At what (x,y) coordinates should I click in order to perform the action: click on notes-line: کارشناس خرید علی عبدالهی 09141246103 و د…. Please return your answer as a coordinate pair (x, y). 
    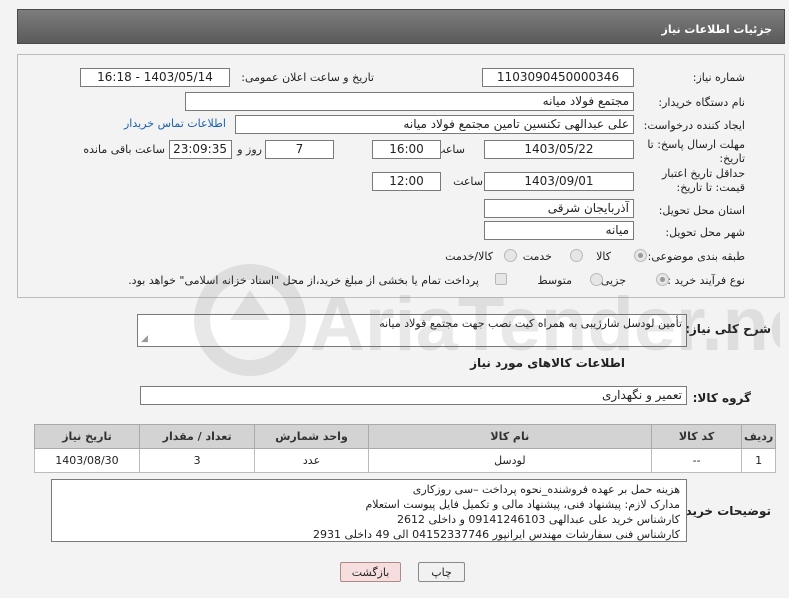
    Looking at the image, I should click on (538, 519).